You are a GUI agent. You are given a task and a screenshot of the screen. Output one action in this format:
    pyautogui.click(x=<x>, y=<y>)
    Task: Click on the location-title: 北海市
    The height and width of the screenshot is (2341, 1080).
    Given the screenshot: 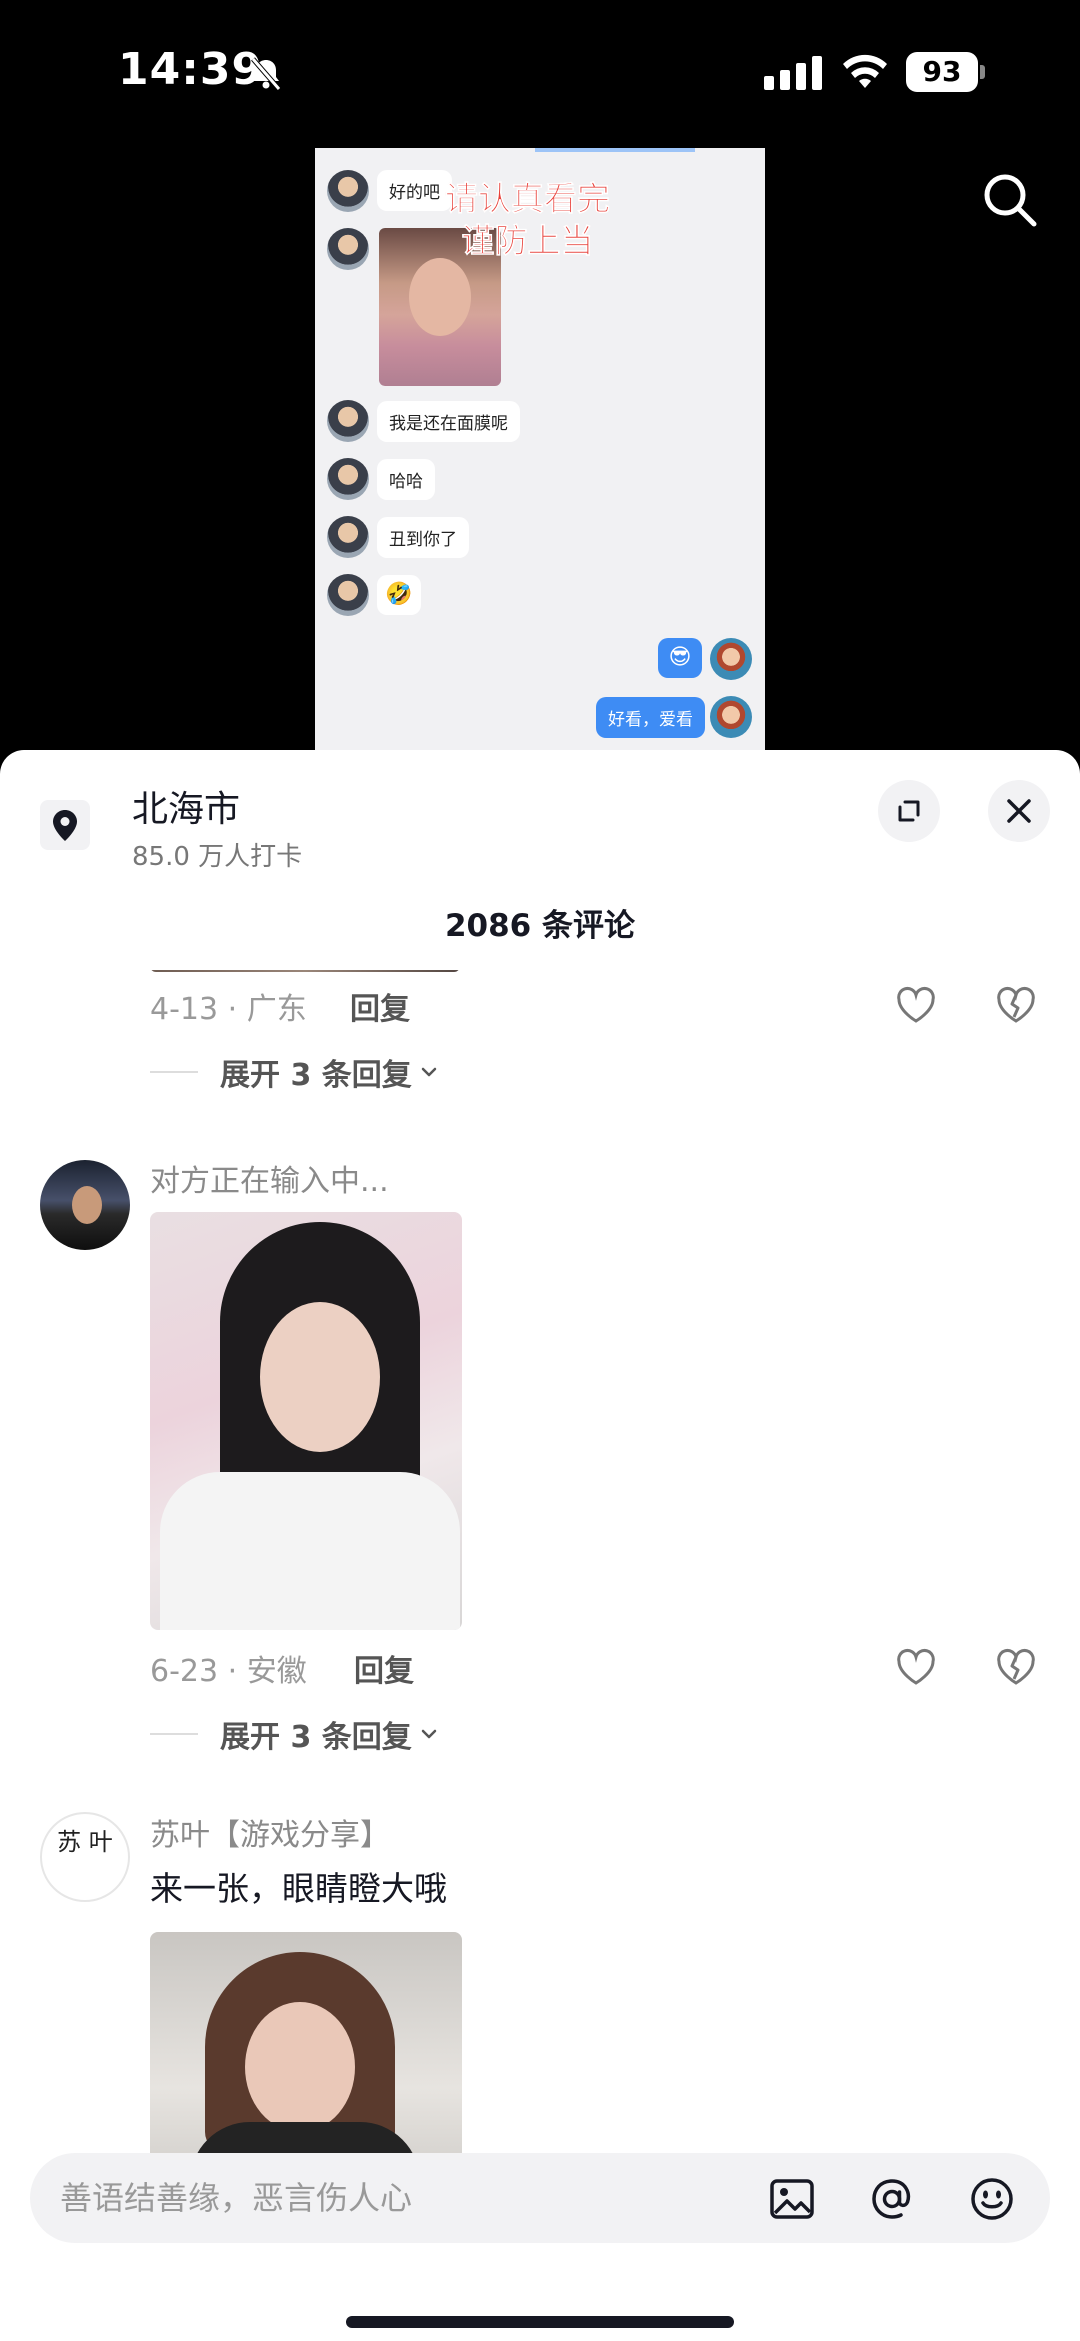 What is the action you would take?
    pyautogui.click(x=186, y=806)
    